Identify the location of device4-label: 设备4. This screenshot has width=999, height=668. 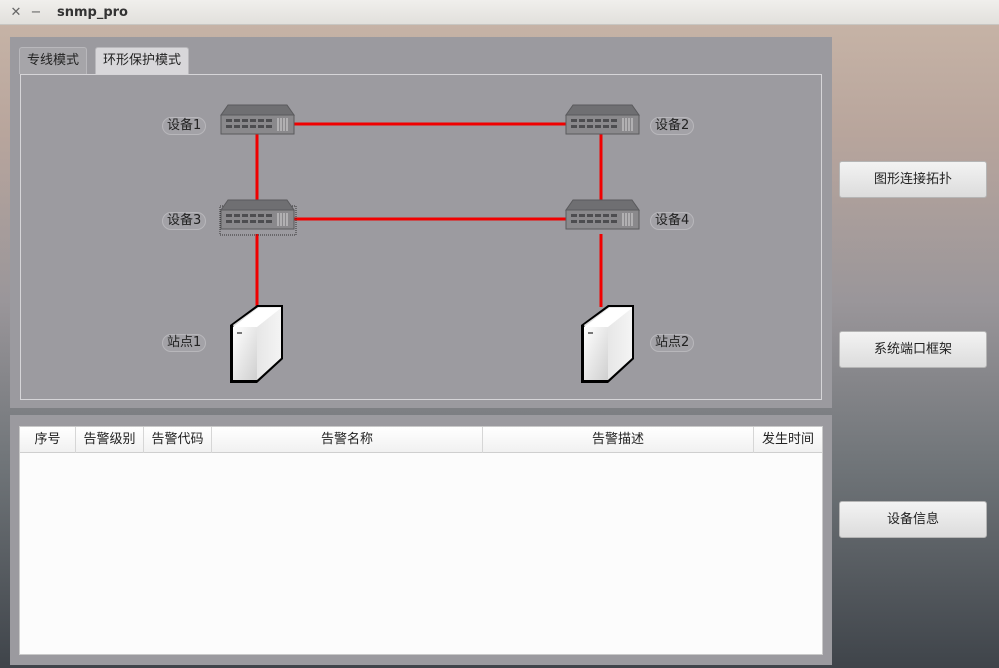
(672, 221).